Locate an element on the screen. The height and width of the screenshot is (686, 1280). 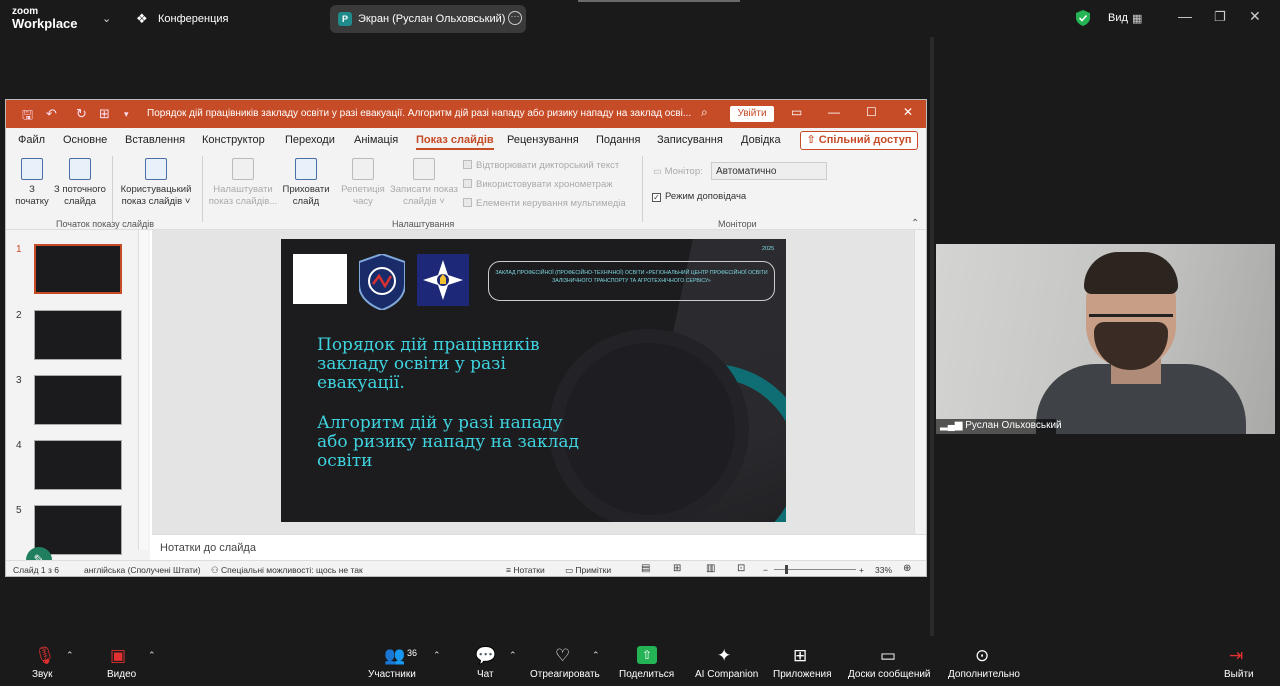
undo-icon: ↶ is located at coordinates (51, 114).